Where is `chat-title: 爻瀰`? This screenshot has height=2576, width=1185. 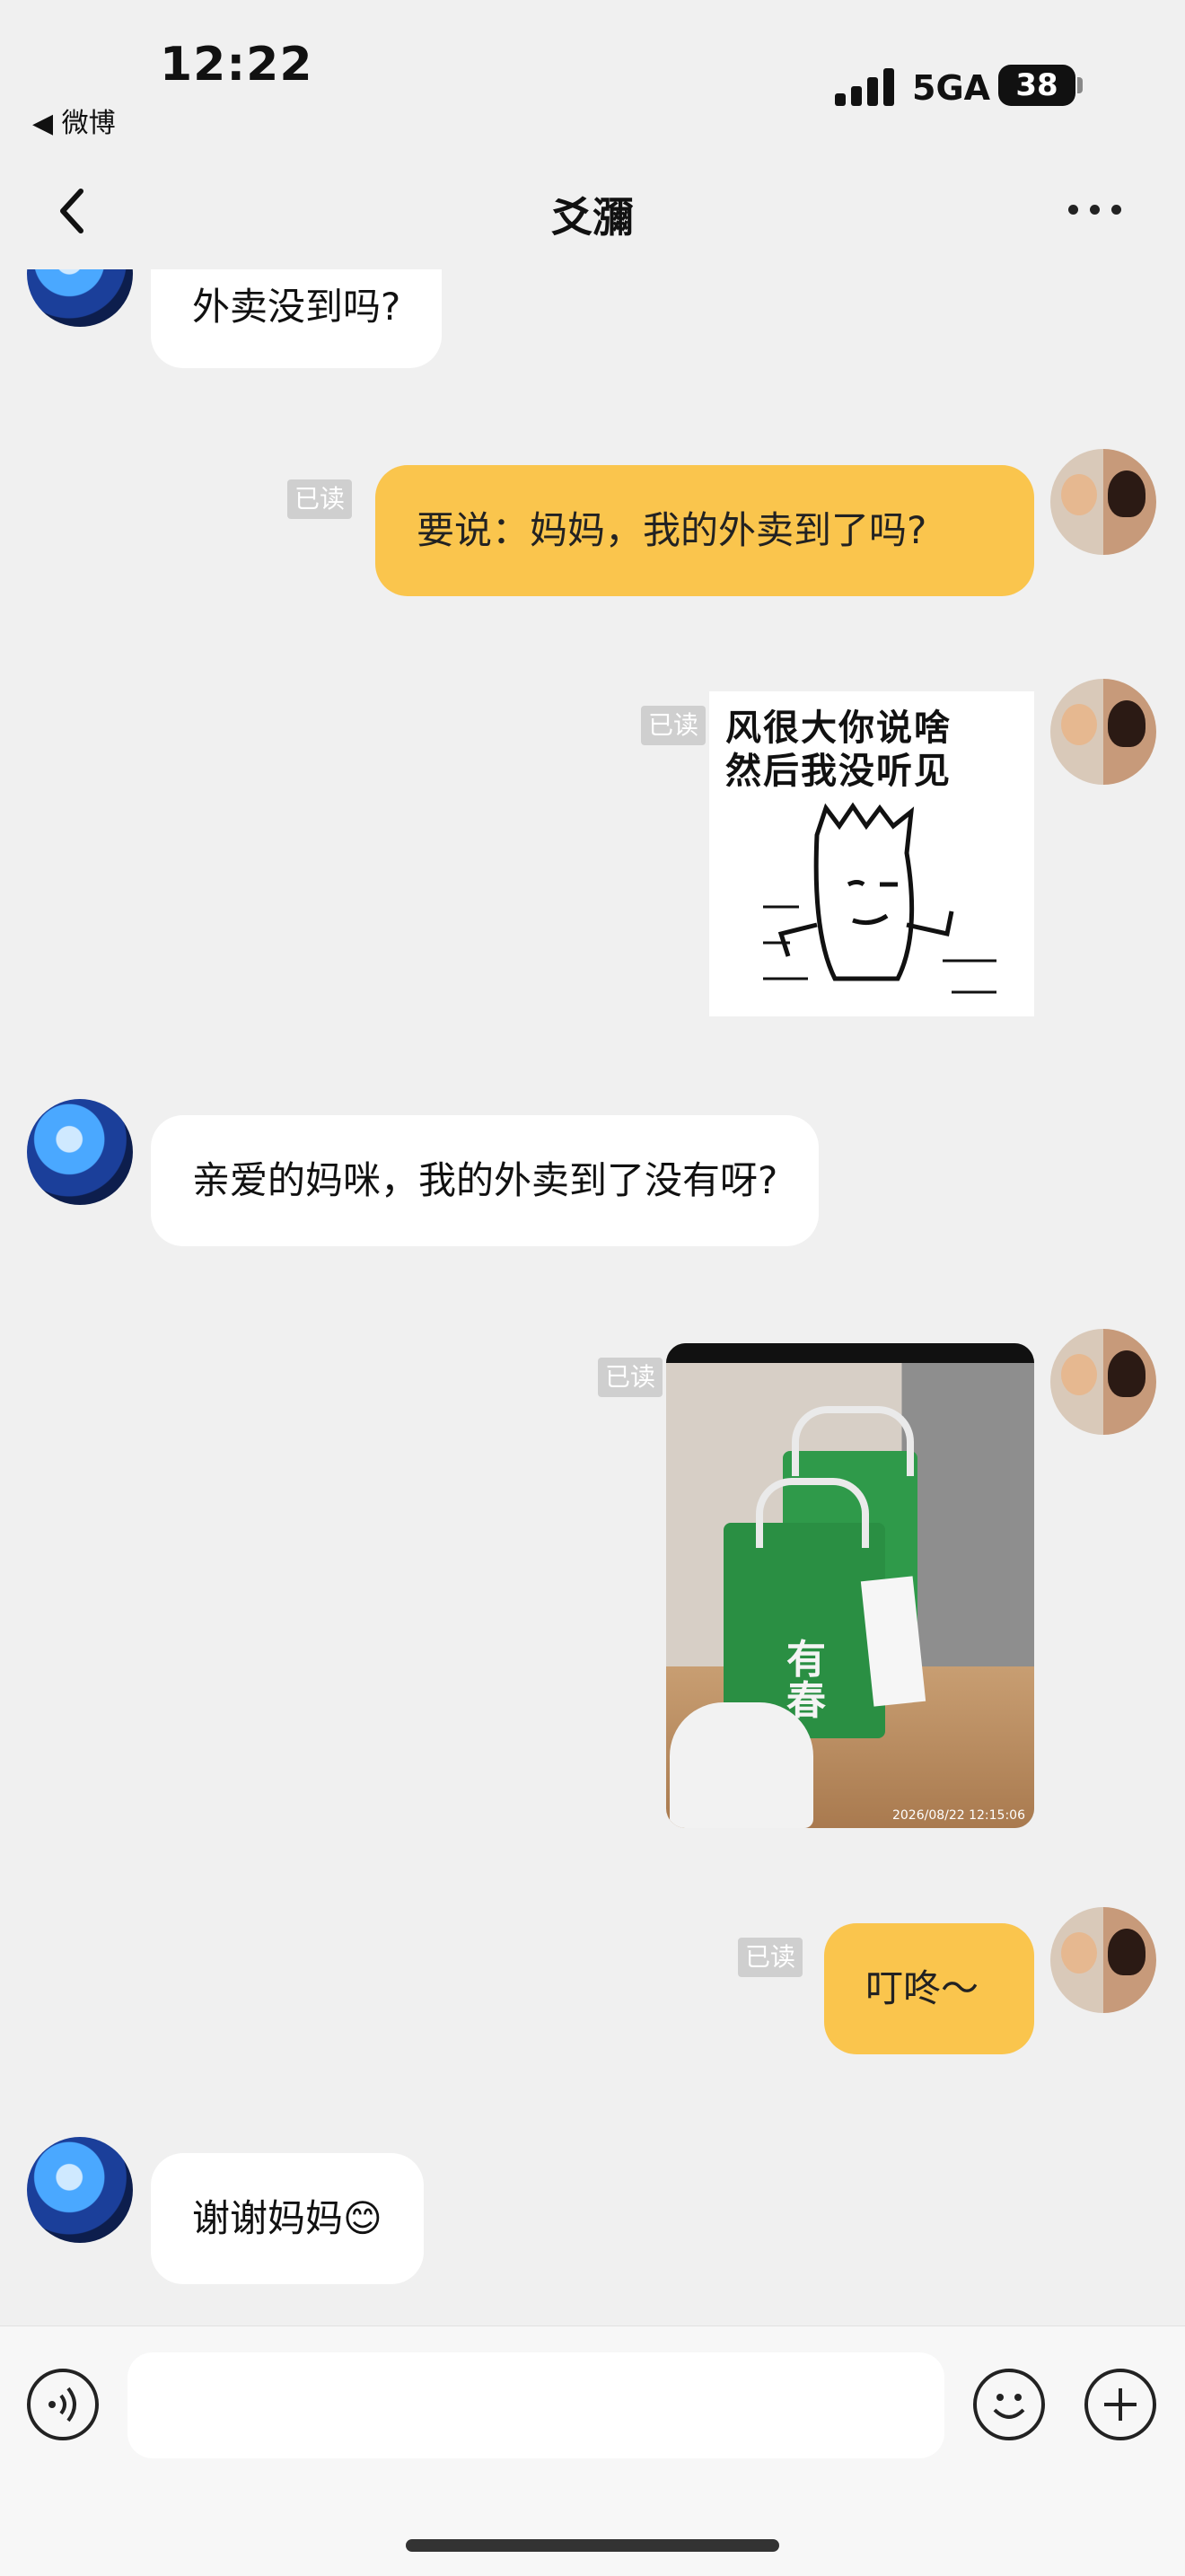 chat-title: 爻瀰 is located at coordinates (592, 217).